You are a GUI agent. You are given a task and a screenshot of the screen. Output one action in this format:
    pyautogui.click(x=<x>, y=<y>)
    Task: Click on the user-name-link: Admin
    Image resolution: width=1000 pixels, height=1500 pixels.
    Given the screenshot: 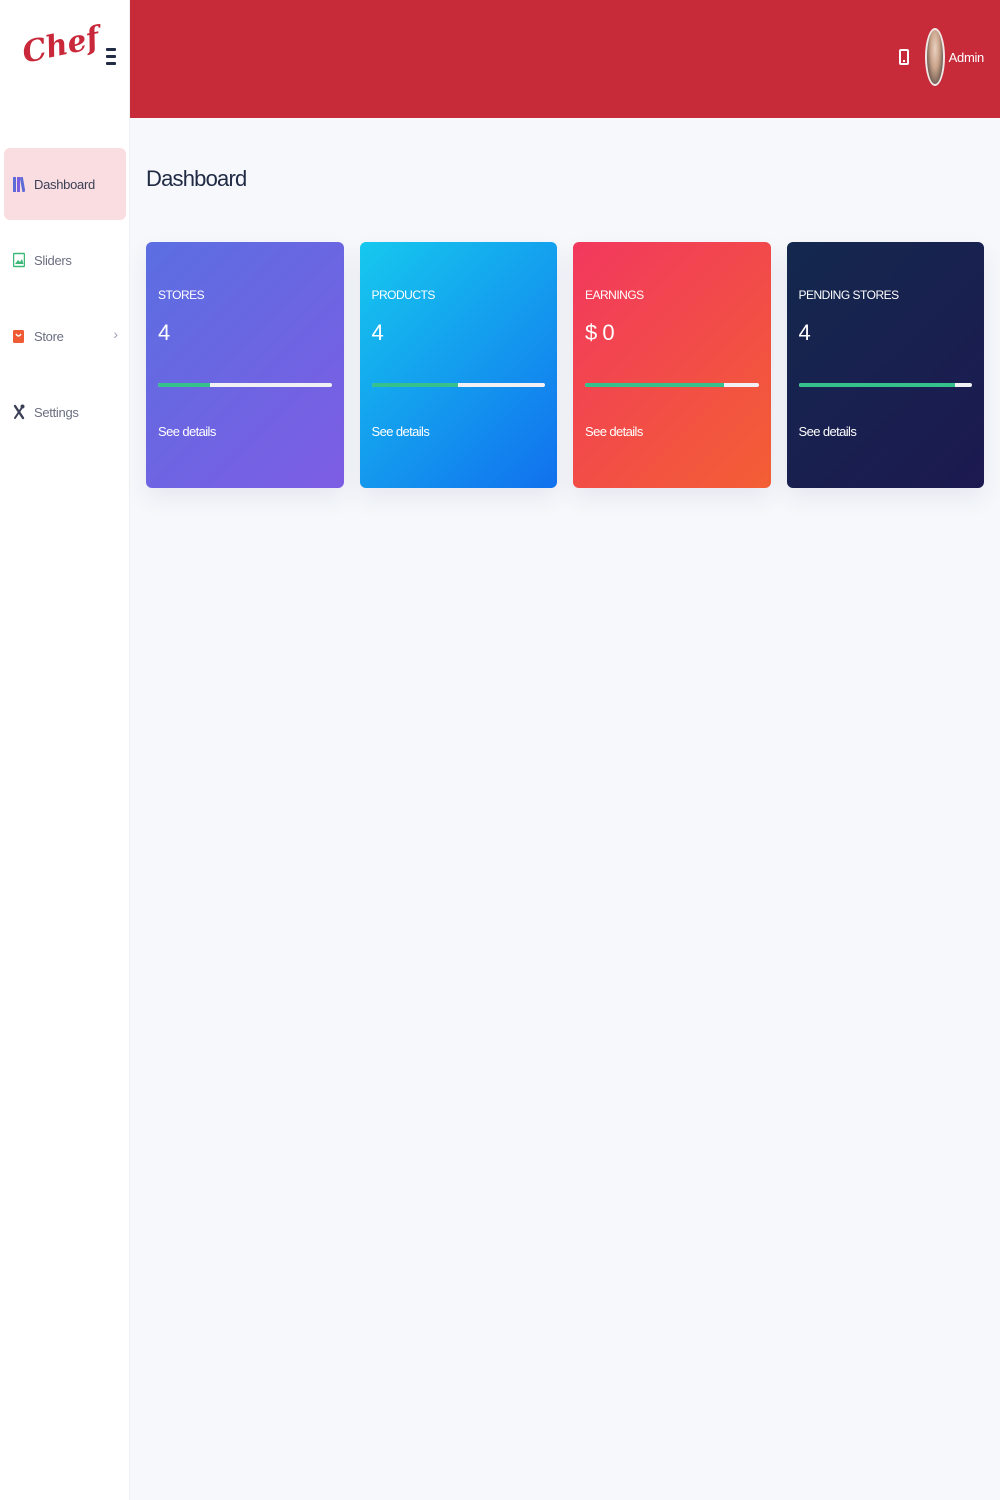 What is the action you would take?
    pyautogui.click(x=967, y=57)
    